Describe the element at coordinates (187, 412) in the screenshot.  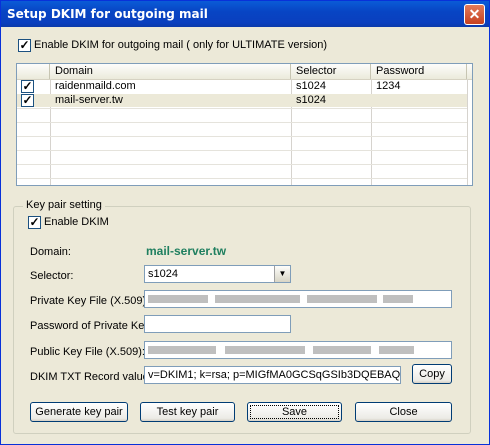
I see `test-key-pair-button: Test key pair` at that location.